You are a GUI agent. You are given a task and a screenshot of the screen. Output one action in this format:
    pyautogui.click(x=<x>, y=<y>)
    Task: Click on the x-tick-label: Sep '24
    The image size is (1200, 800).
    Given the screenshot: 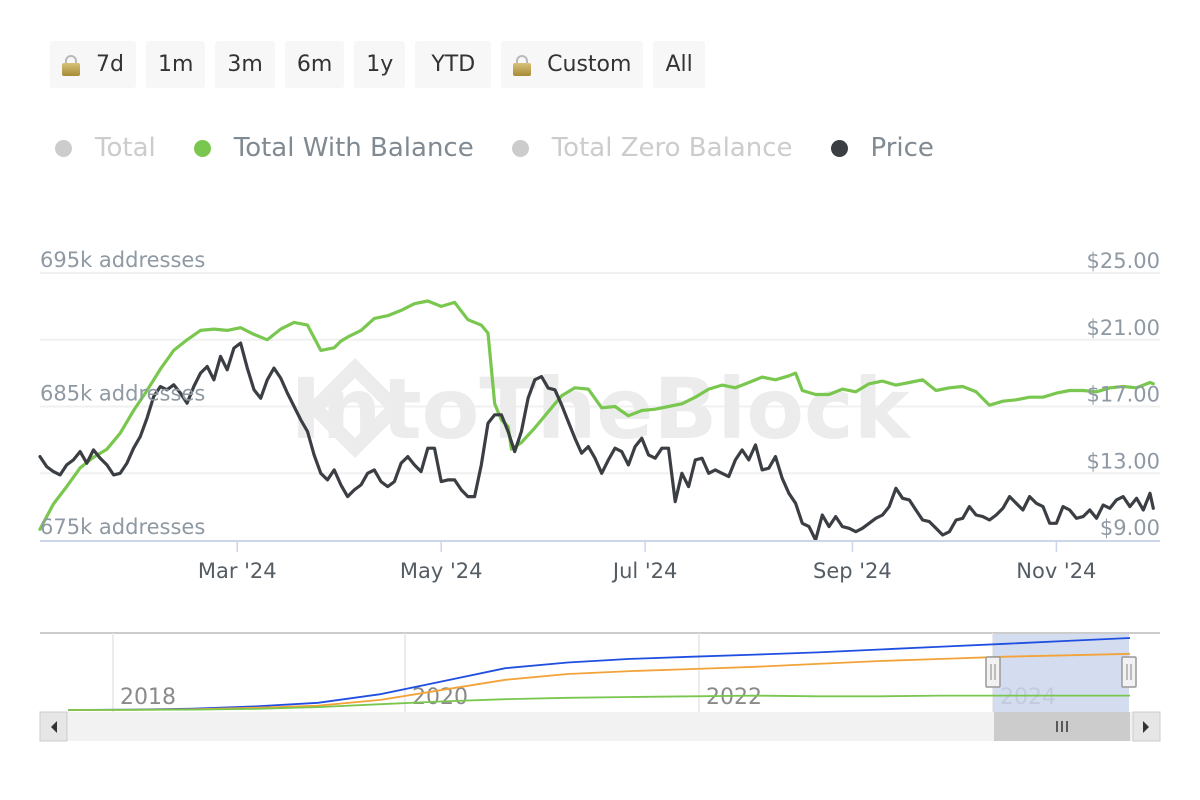 What is the action you would take?
    pyautogui.click(x=852, y=571)
    